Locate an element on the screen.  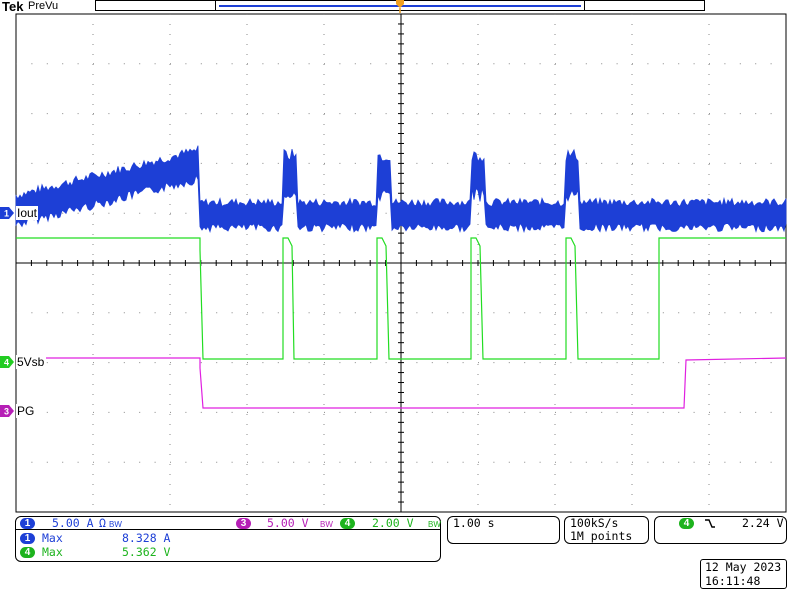
svg-text: 1 is located at coordinates (6, 214).